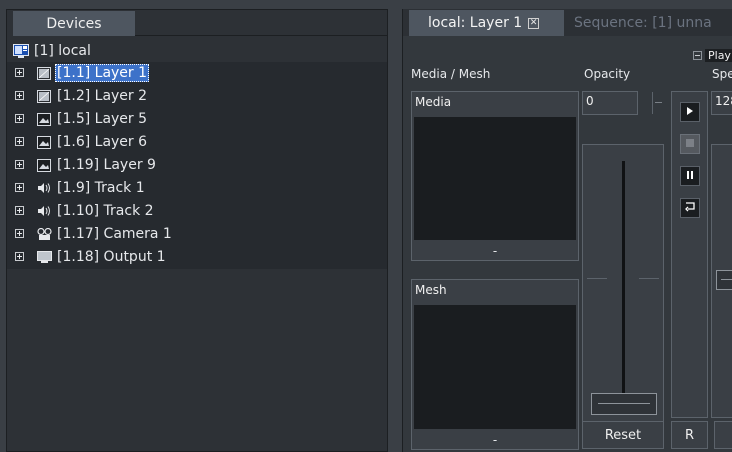  Describe the element at coordinates (197, 142) in the screenshot. I see `tree-item: [1.6] Layer 6` at that location.